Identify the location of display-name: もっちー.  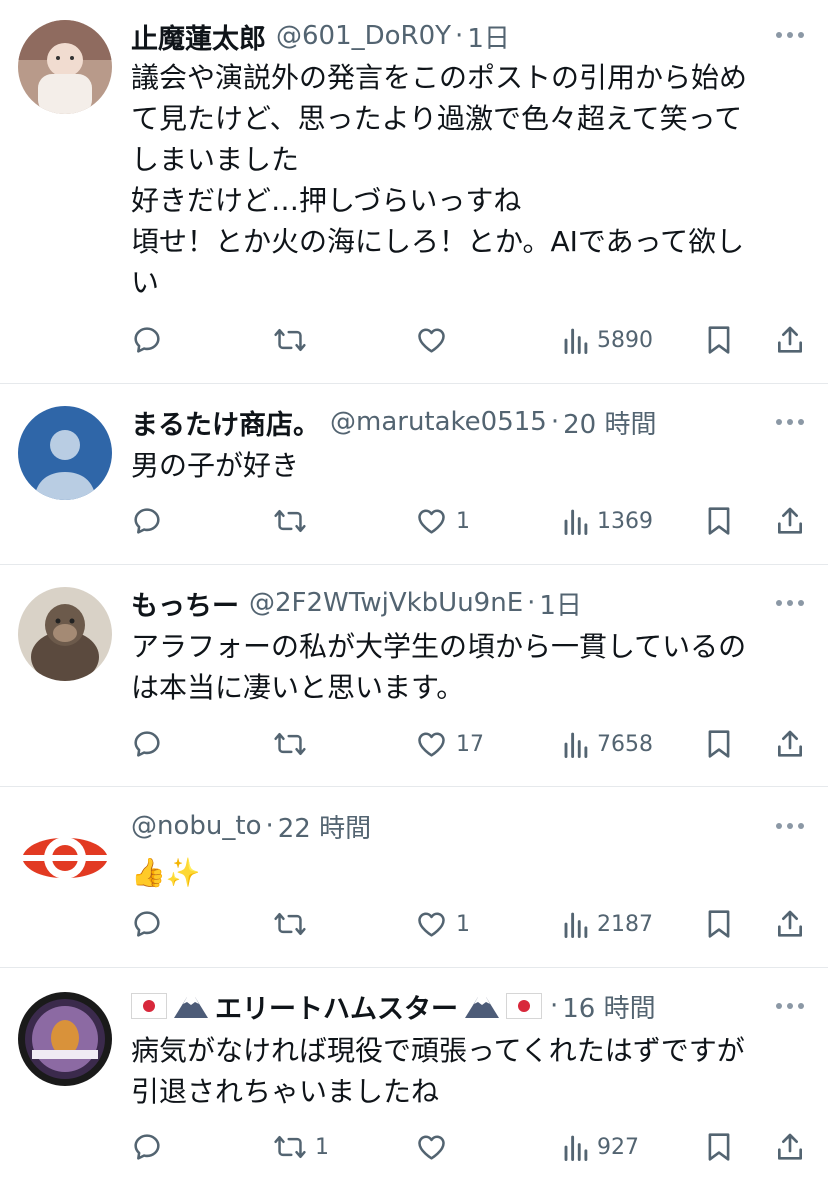
(185, 603).